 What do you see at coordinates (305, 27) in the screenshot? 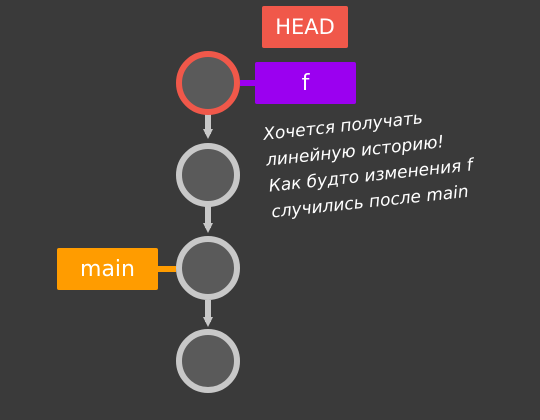
I see `head-label: HEAD` at bounding box center [305, 27].